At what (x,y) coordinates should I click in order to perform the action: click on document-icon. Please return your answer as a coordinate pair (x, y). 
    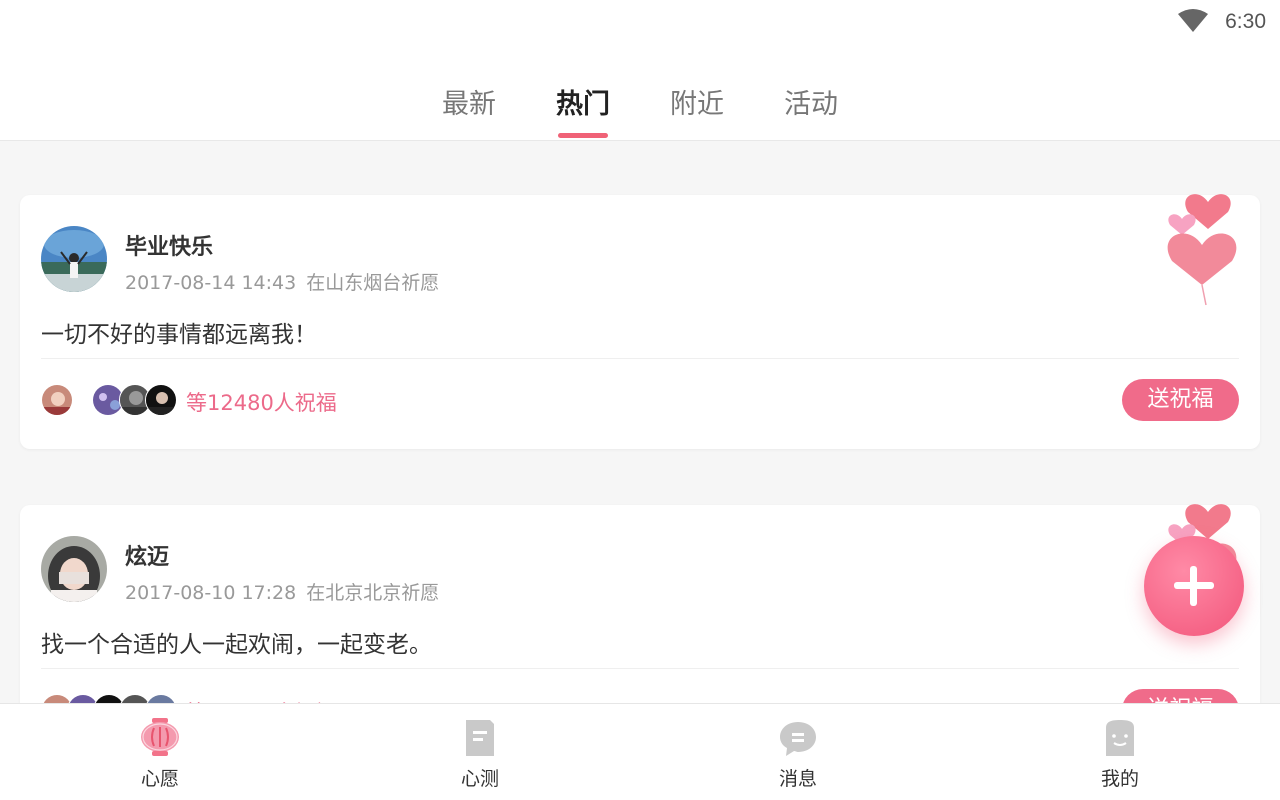
    Looking at the image, I should click on (480, 738).